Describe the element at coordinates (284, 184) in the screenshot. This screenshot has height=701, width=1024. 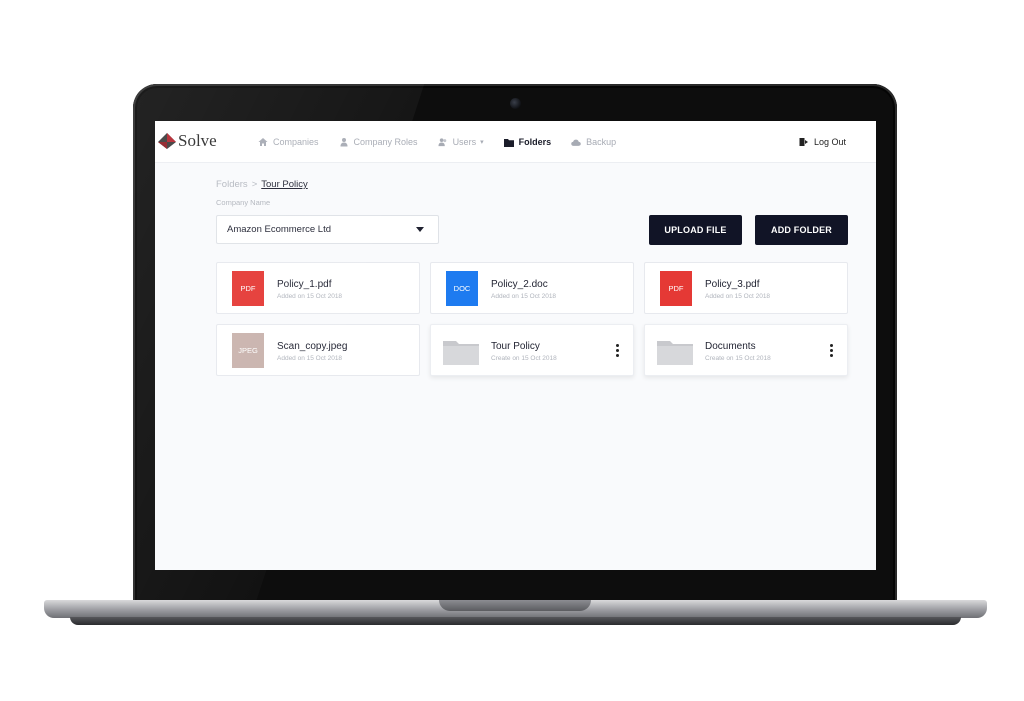
I see `breadcrumb-current: Tour Policy` at that location.